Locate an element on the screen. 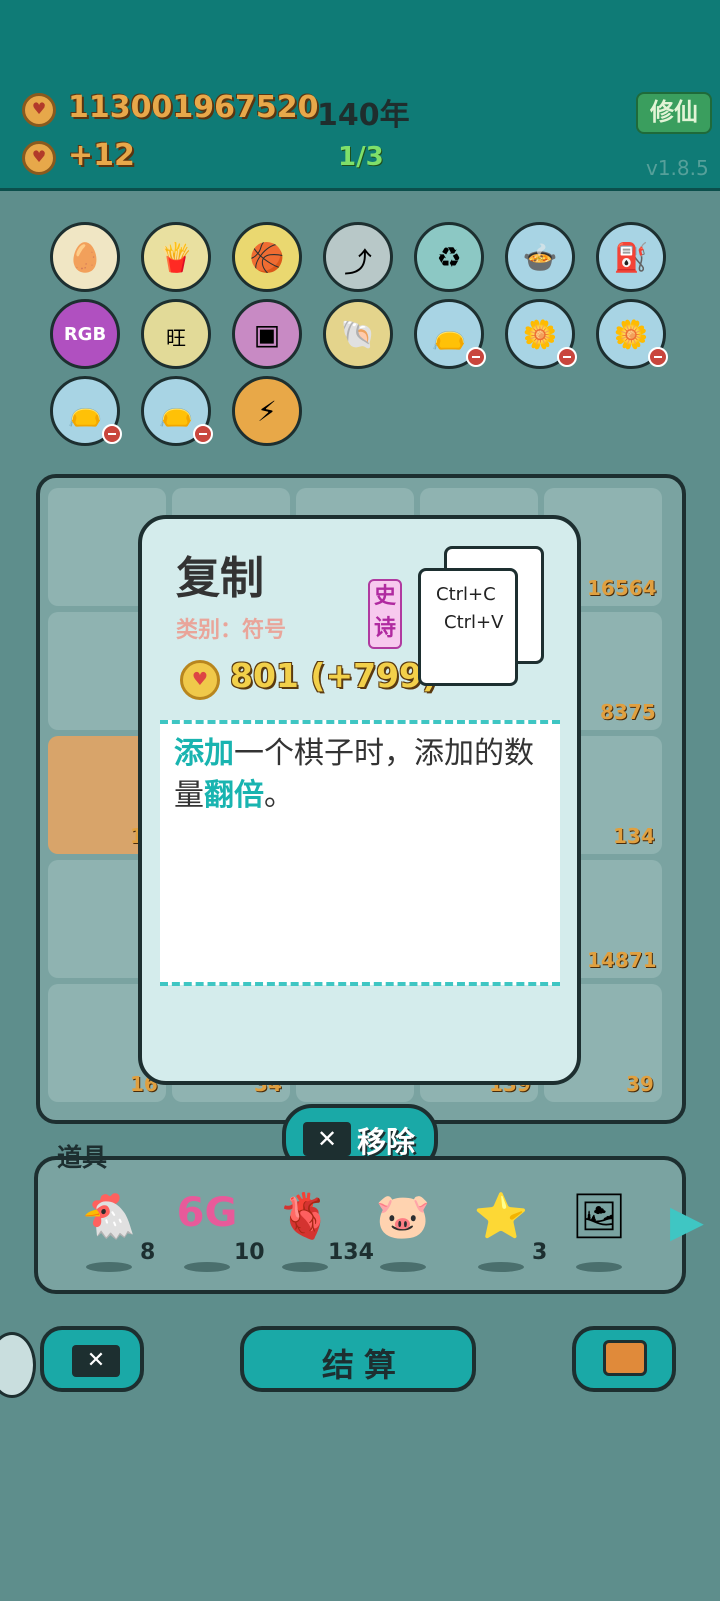 This screenshot has width=720, height=1601. arrow-up-icon: ⤴ is located at coordinates (358, 257).